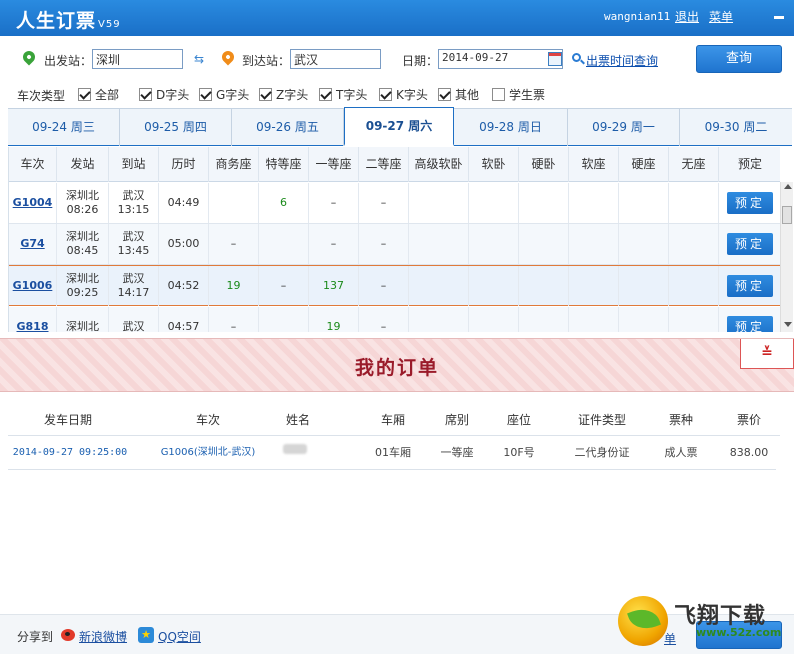 Image resolution: width=794 pixels, height=654 pixels. Describe the element at coordinates (64, 127) in the screenshot. I see `tab-date: 09-24 周三` at that location.